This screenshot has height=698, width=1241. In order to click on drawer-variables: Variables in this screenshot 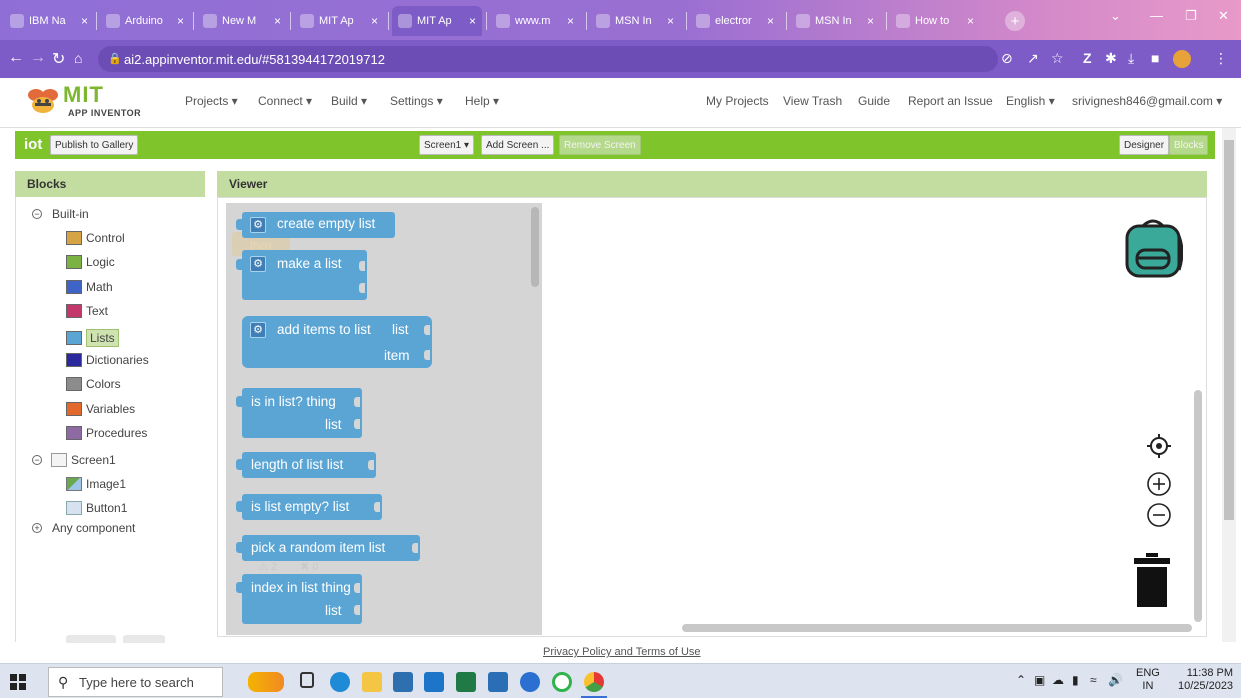, I will do `click(100, 408)`.